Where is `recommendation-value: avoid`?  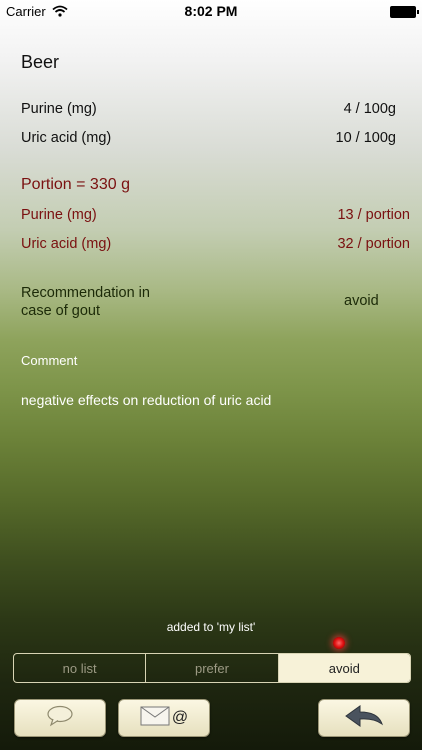 recommendation-value: avoid is located at coordinates (361, 301).